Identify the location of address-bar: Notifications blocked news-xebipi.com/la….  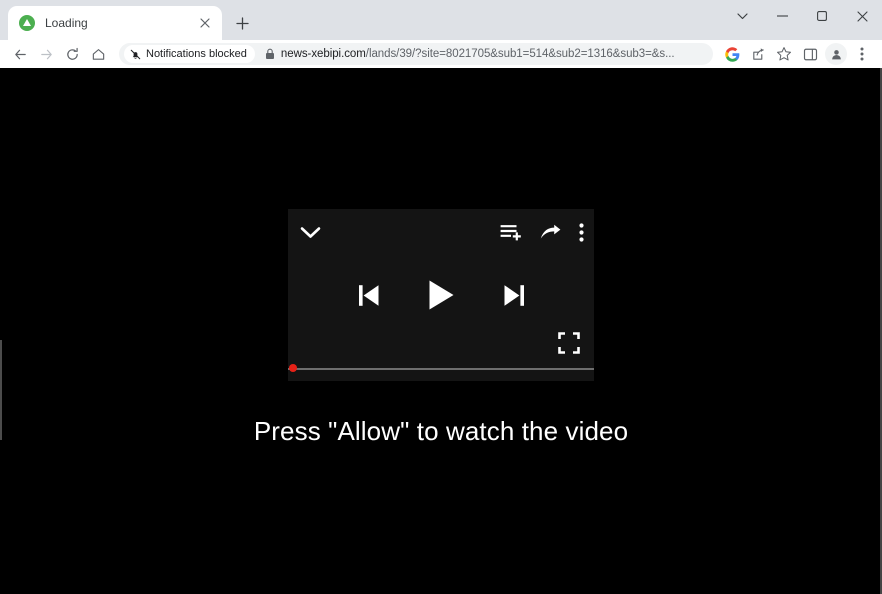
(416, 54).